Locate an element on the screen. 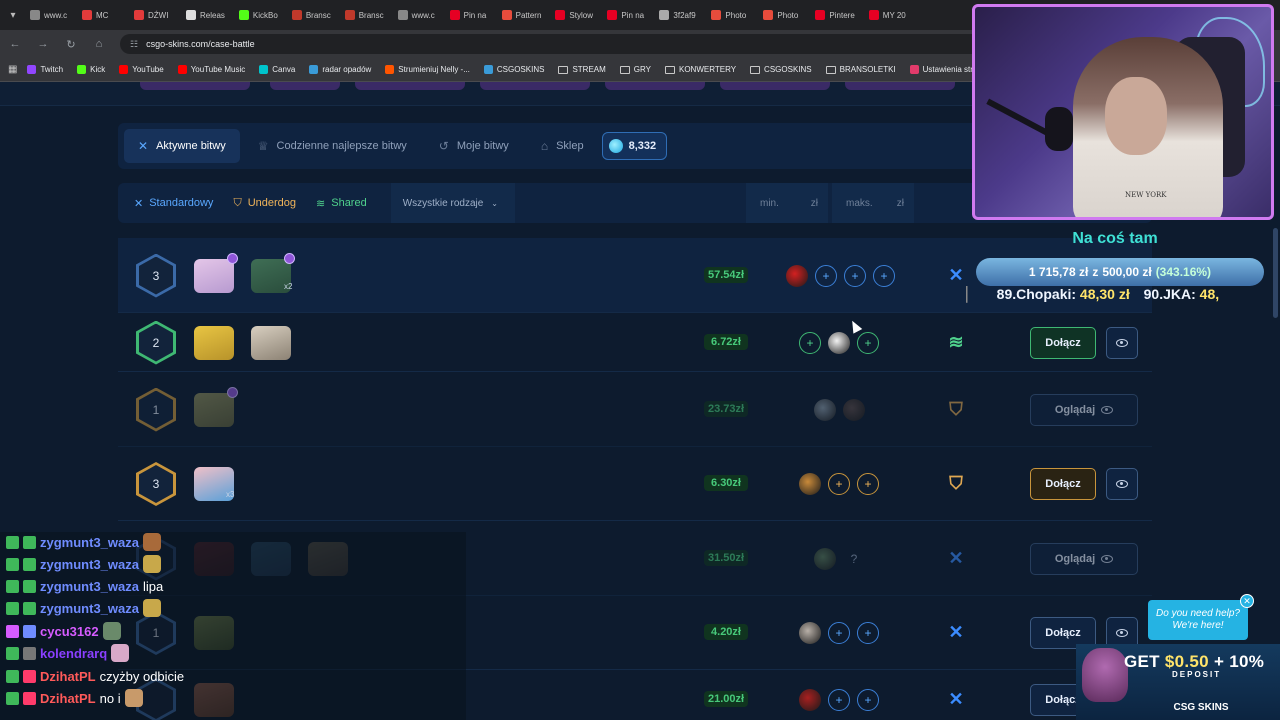 The width and height of the screenshot is (1280, 720). max-price-input: maks. zł is located at coordinates (873, 203).